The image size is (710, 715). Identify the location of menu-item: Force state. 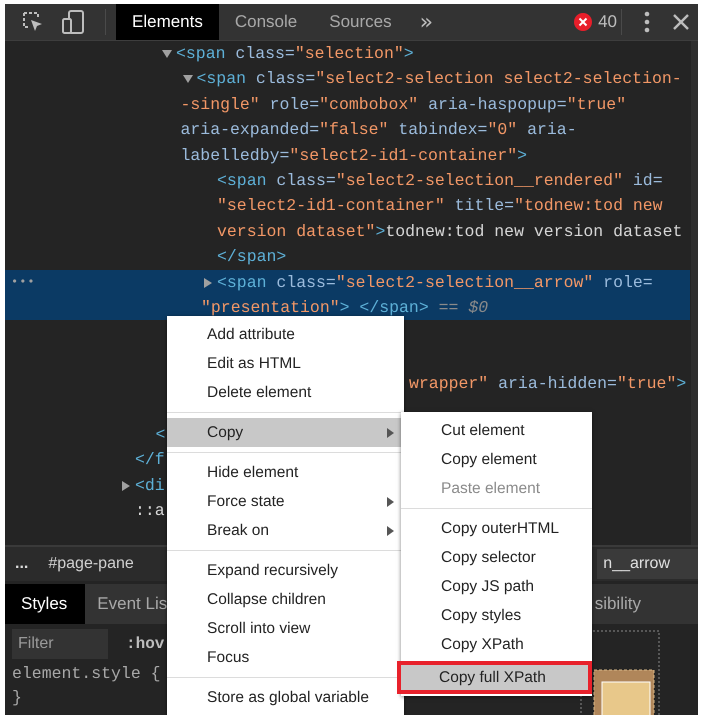
(285, 501).